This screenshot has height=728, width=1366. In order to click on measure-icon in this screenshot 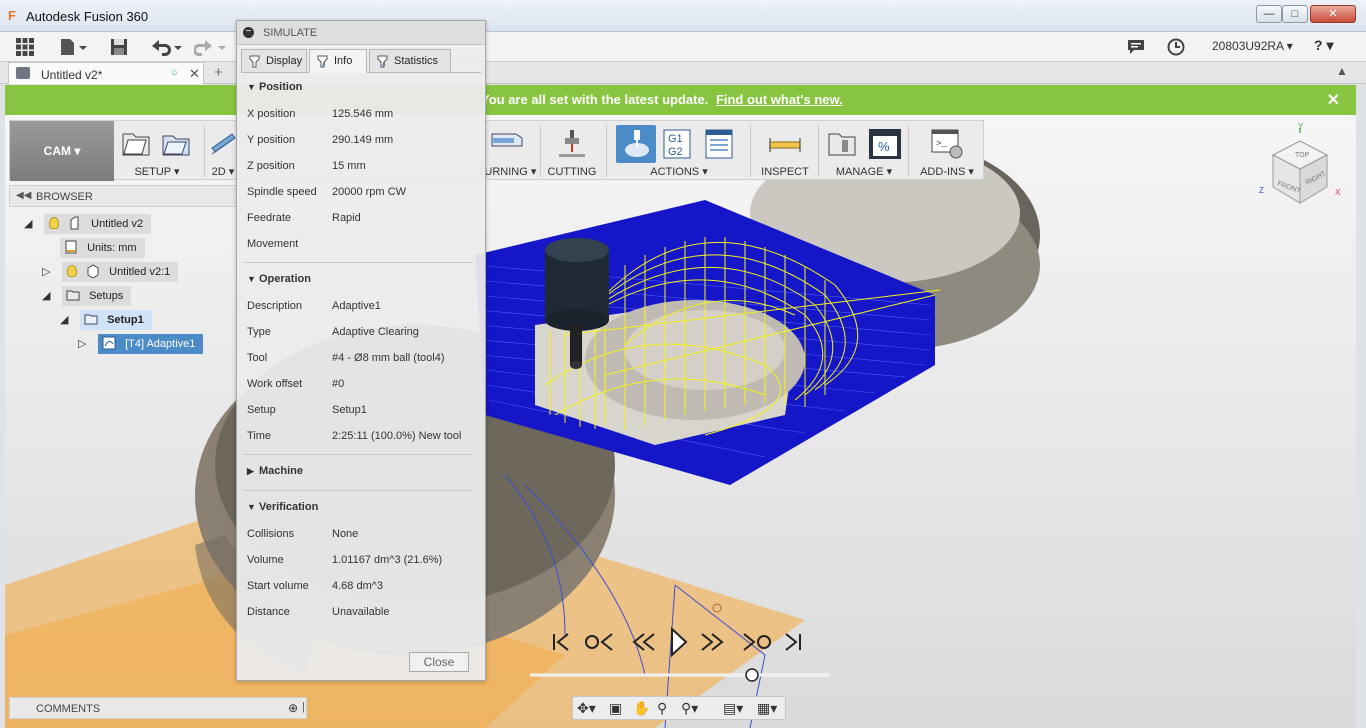, I will do `click(785, 145)`.